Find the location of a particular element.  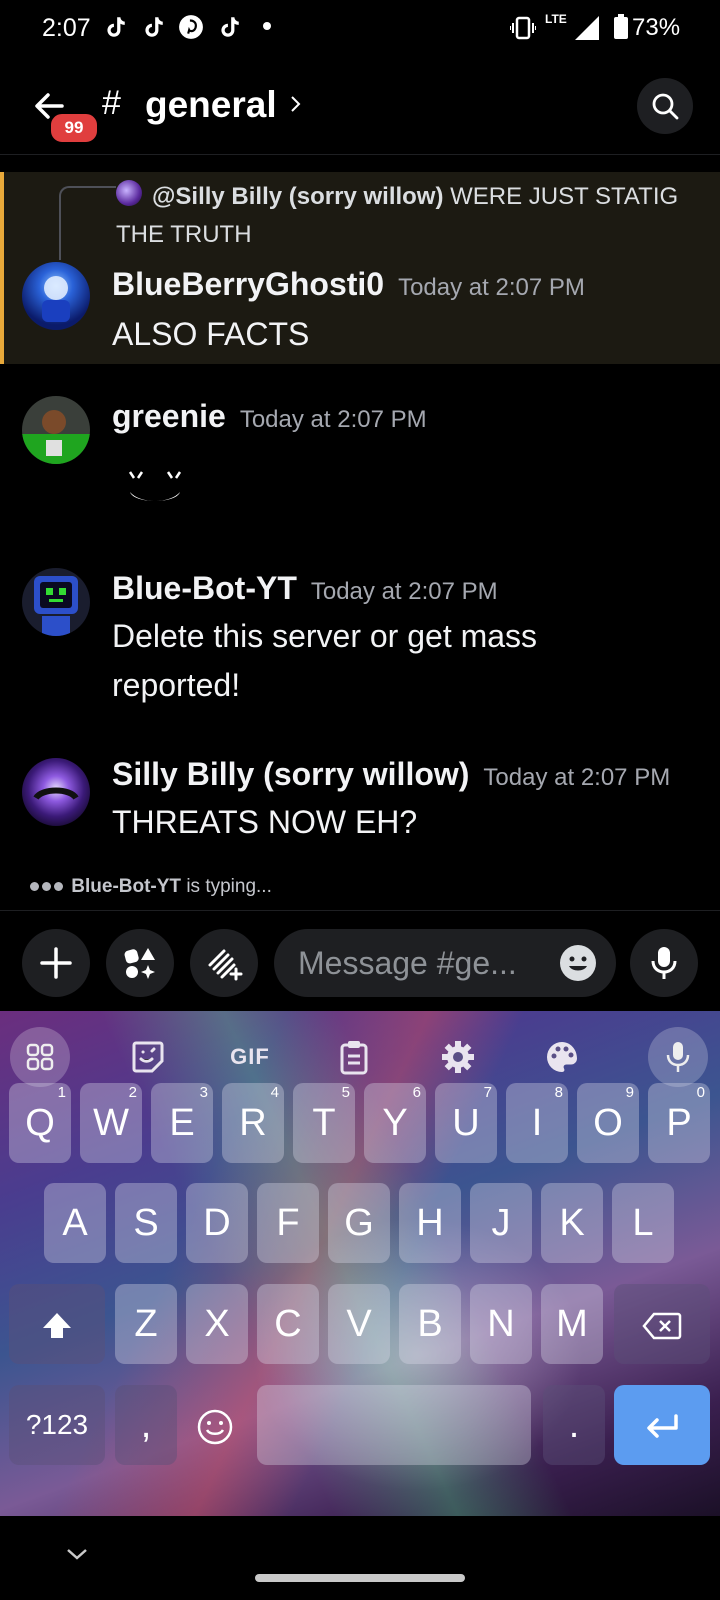

emoji-icon is located at coordinates (578, 963).